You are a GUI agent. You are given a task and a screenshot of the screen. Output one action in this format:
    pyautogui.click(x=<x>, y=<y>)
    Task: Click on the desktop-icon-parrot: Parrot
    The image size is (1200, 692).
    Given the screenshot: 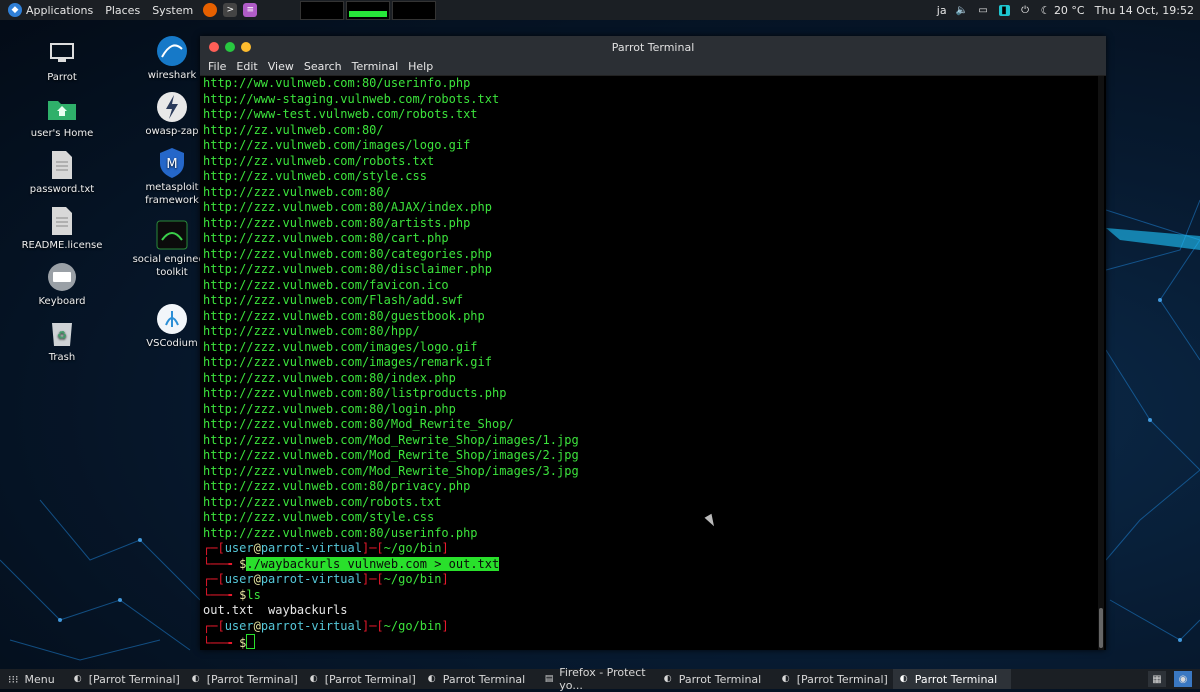 What is the action you would take?
    pyautogui.click(x=62, y=61)
    